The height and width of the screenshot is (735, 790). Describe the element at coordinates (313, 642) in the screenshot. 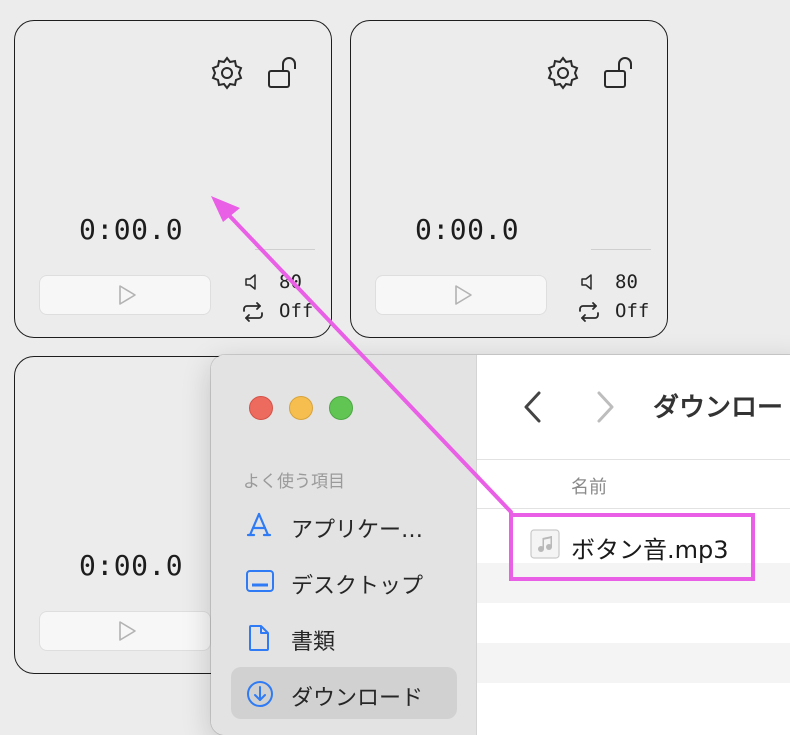

I see `sidebar-item-label: 書類` at that location.